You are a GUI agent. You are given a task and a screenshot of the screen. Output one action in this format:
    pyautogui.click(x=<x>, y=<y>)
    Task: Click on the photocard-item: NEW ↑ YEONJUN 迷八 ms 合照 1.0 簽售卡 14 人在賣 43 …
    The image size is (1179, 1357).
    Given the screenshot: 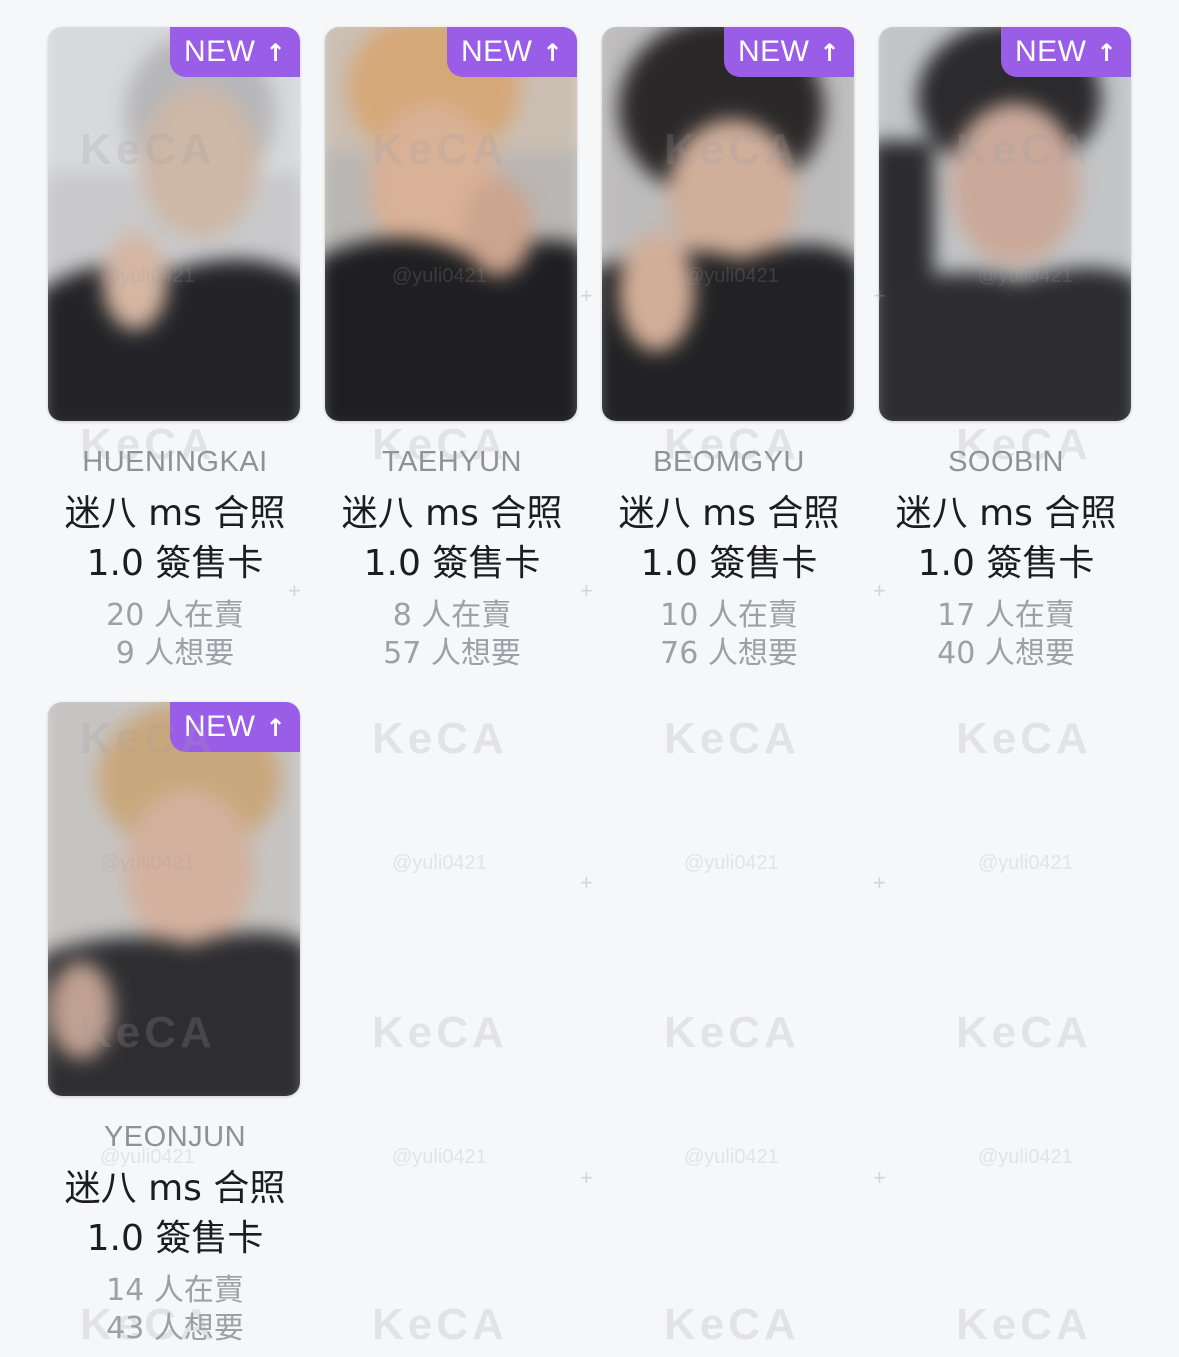 What is the action you would take?
    pyautogui.click(x=175, y=1025)
    